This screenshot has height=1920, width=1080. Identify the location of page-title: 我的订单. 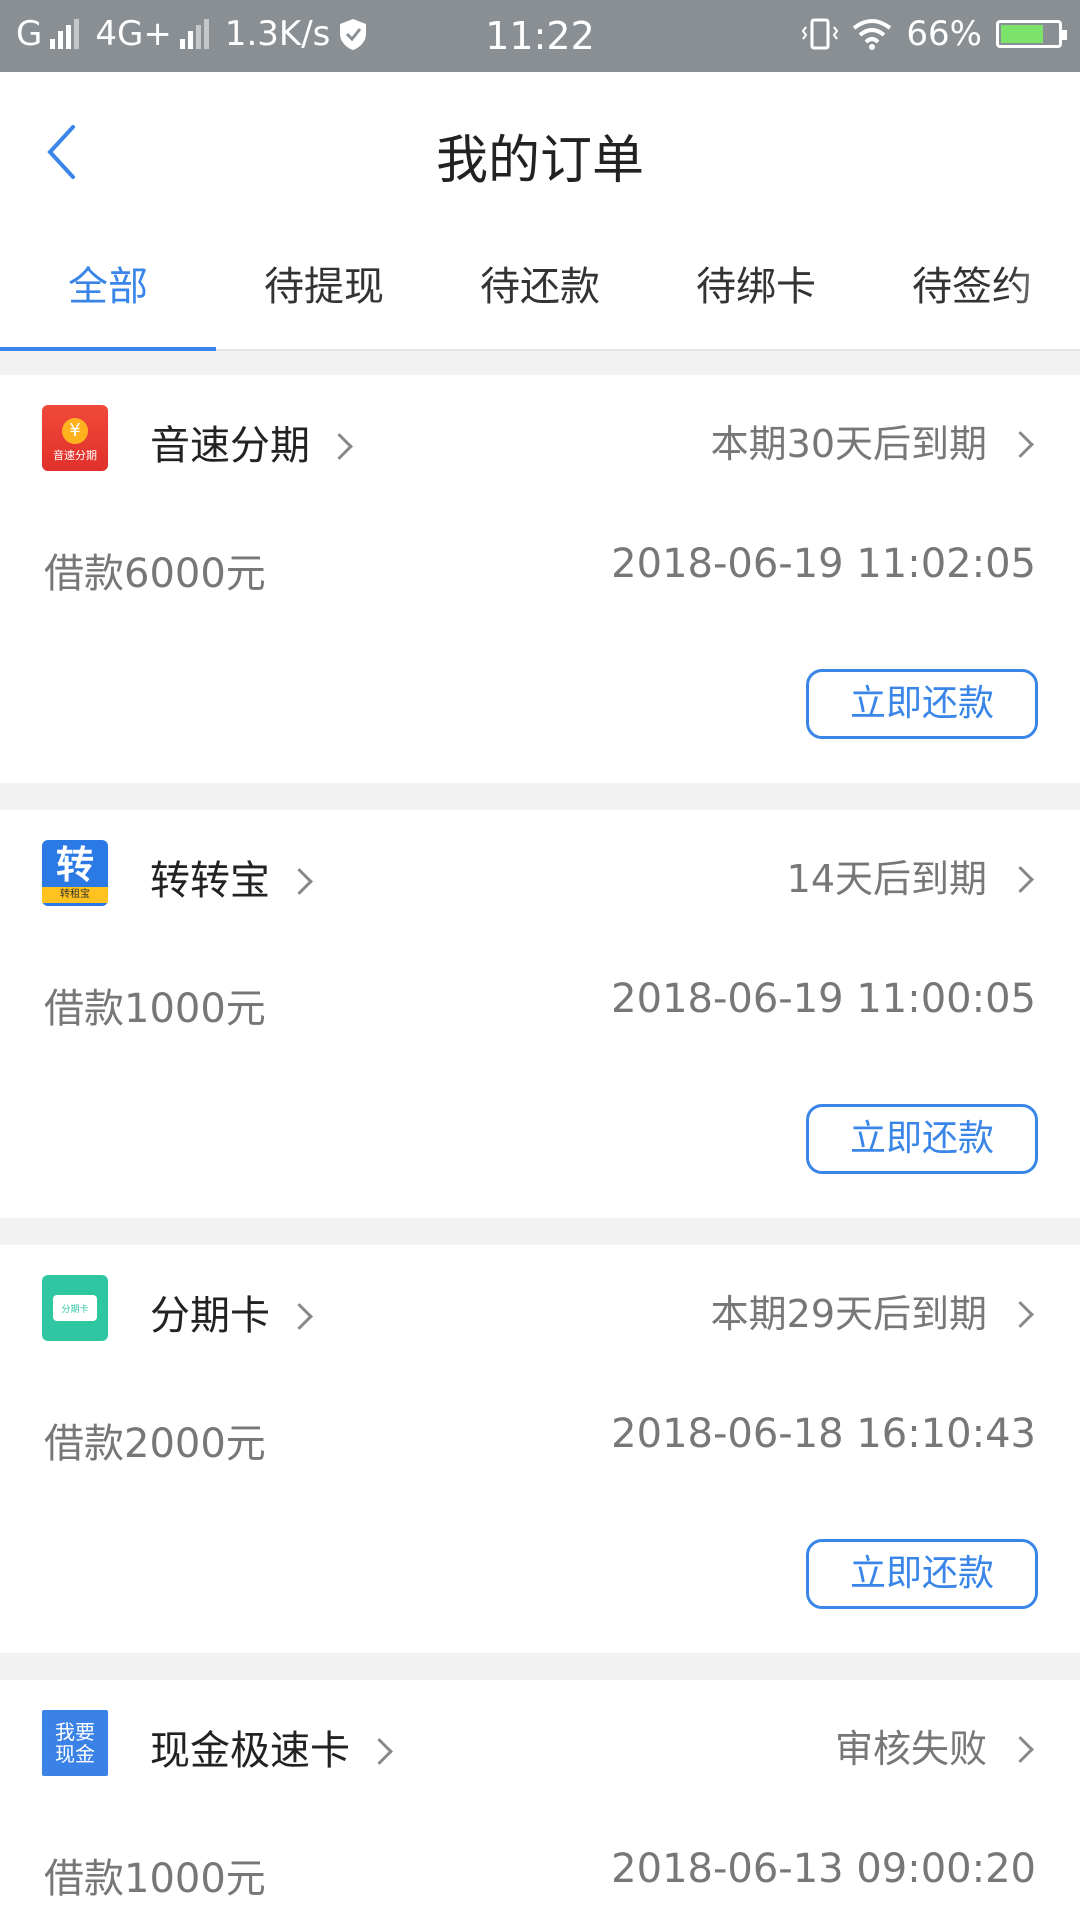
(539, 161).